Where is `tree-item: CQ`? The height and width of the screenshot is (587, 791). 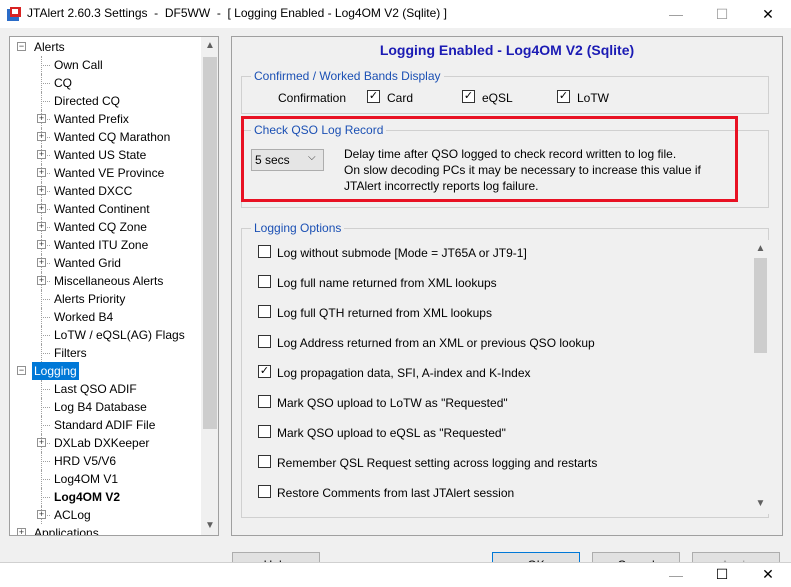 tree-item: CQ is located at coordinates (105, 83).